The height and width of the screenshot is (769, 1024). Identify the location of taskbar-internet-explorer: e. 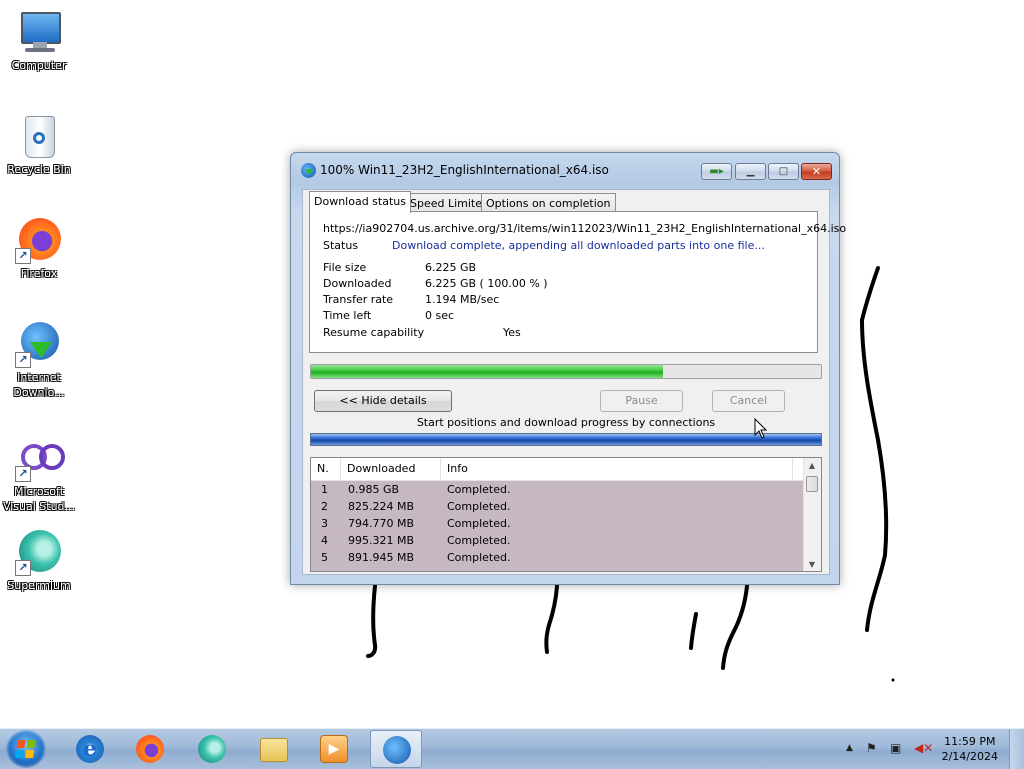
(90, 749).